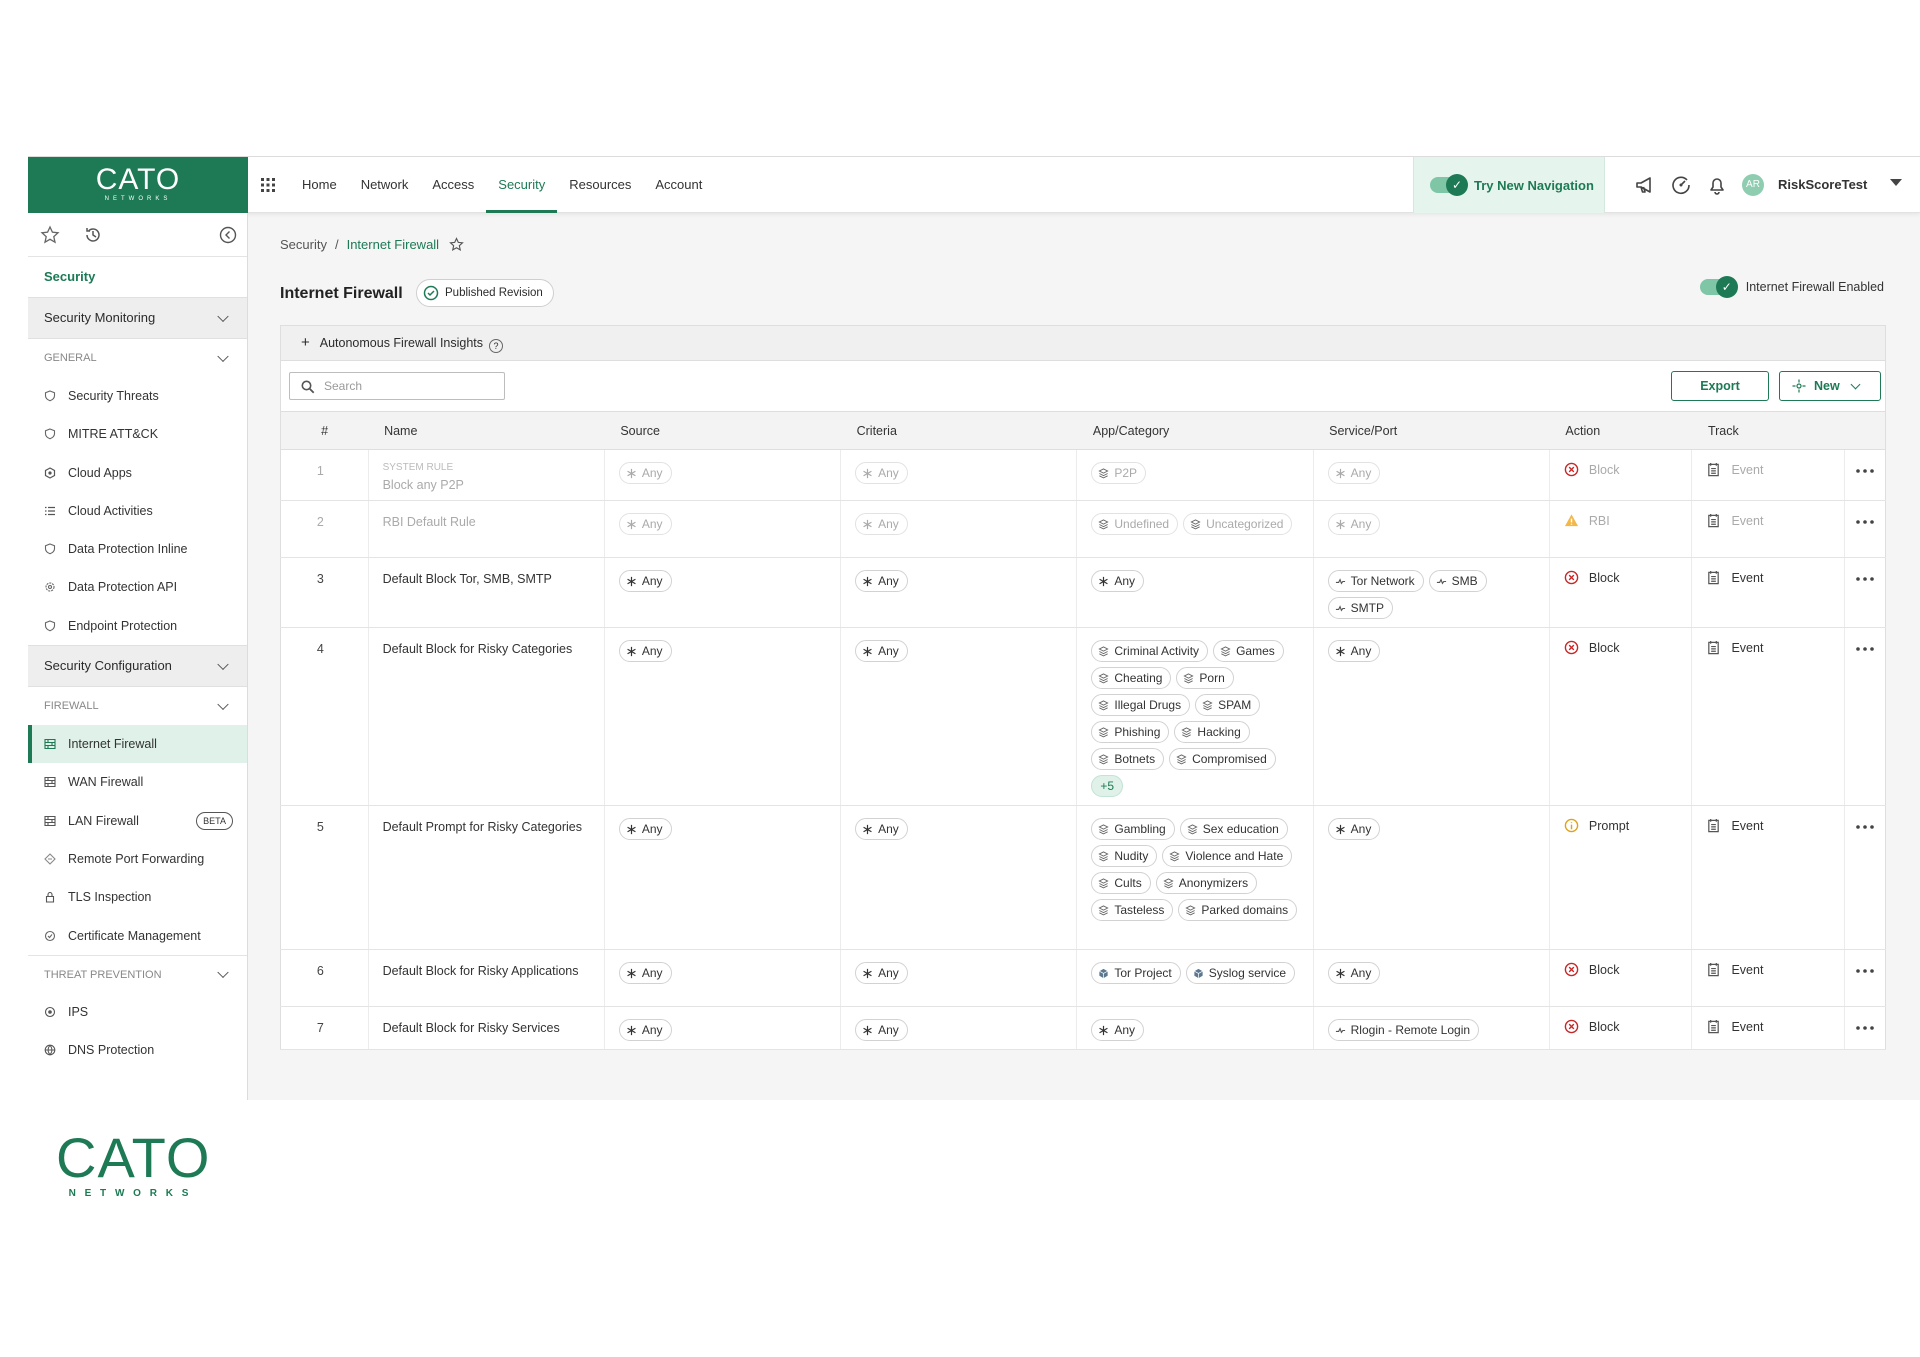 This screenshot has width=1920, height=1357. I want to click on app-chip: Phishing, so click(1130, 732).